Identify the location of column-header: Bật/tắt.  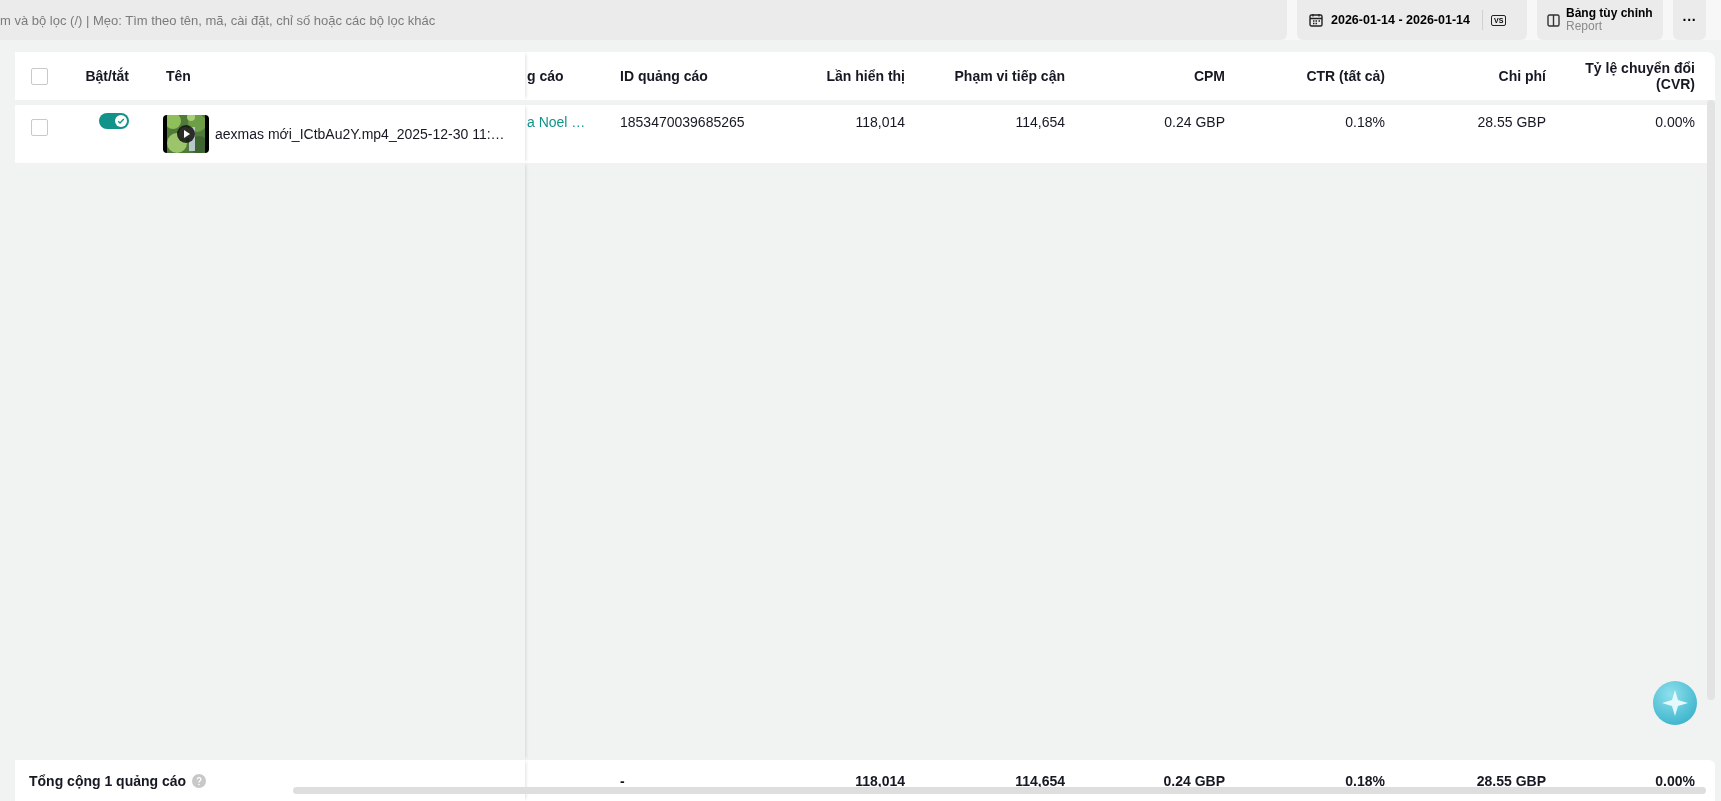
(107, 76).